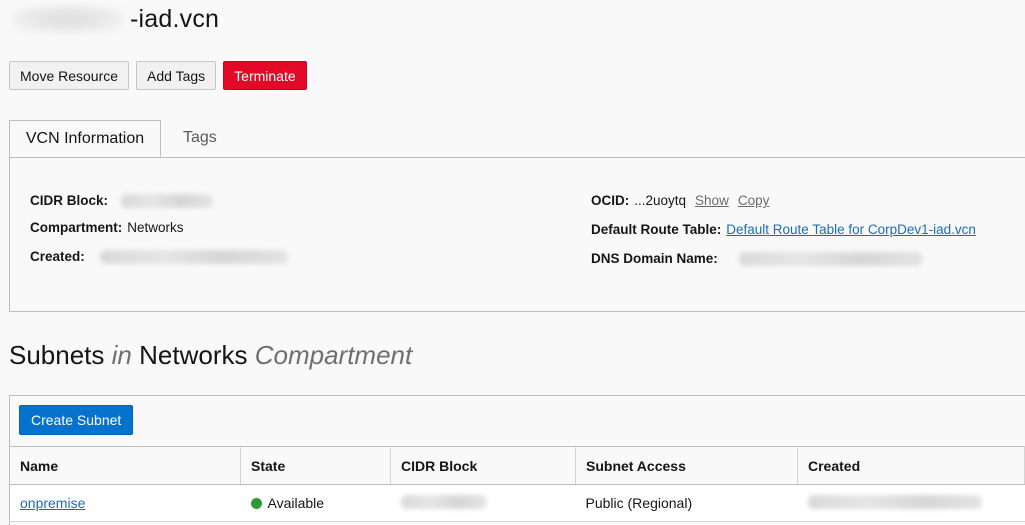  Describe the element at coordinates (76, 420) in the screenshot. I see `create-subnet-button: Create Subnet` at that location.